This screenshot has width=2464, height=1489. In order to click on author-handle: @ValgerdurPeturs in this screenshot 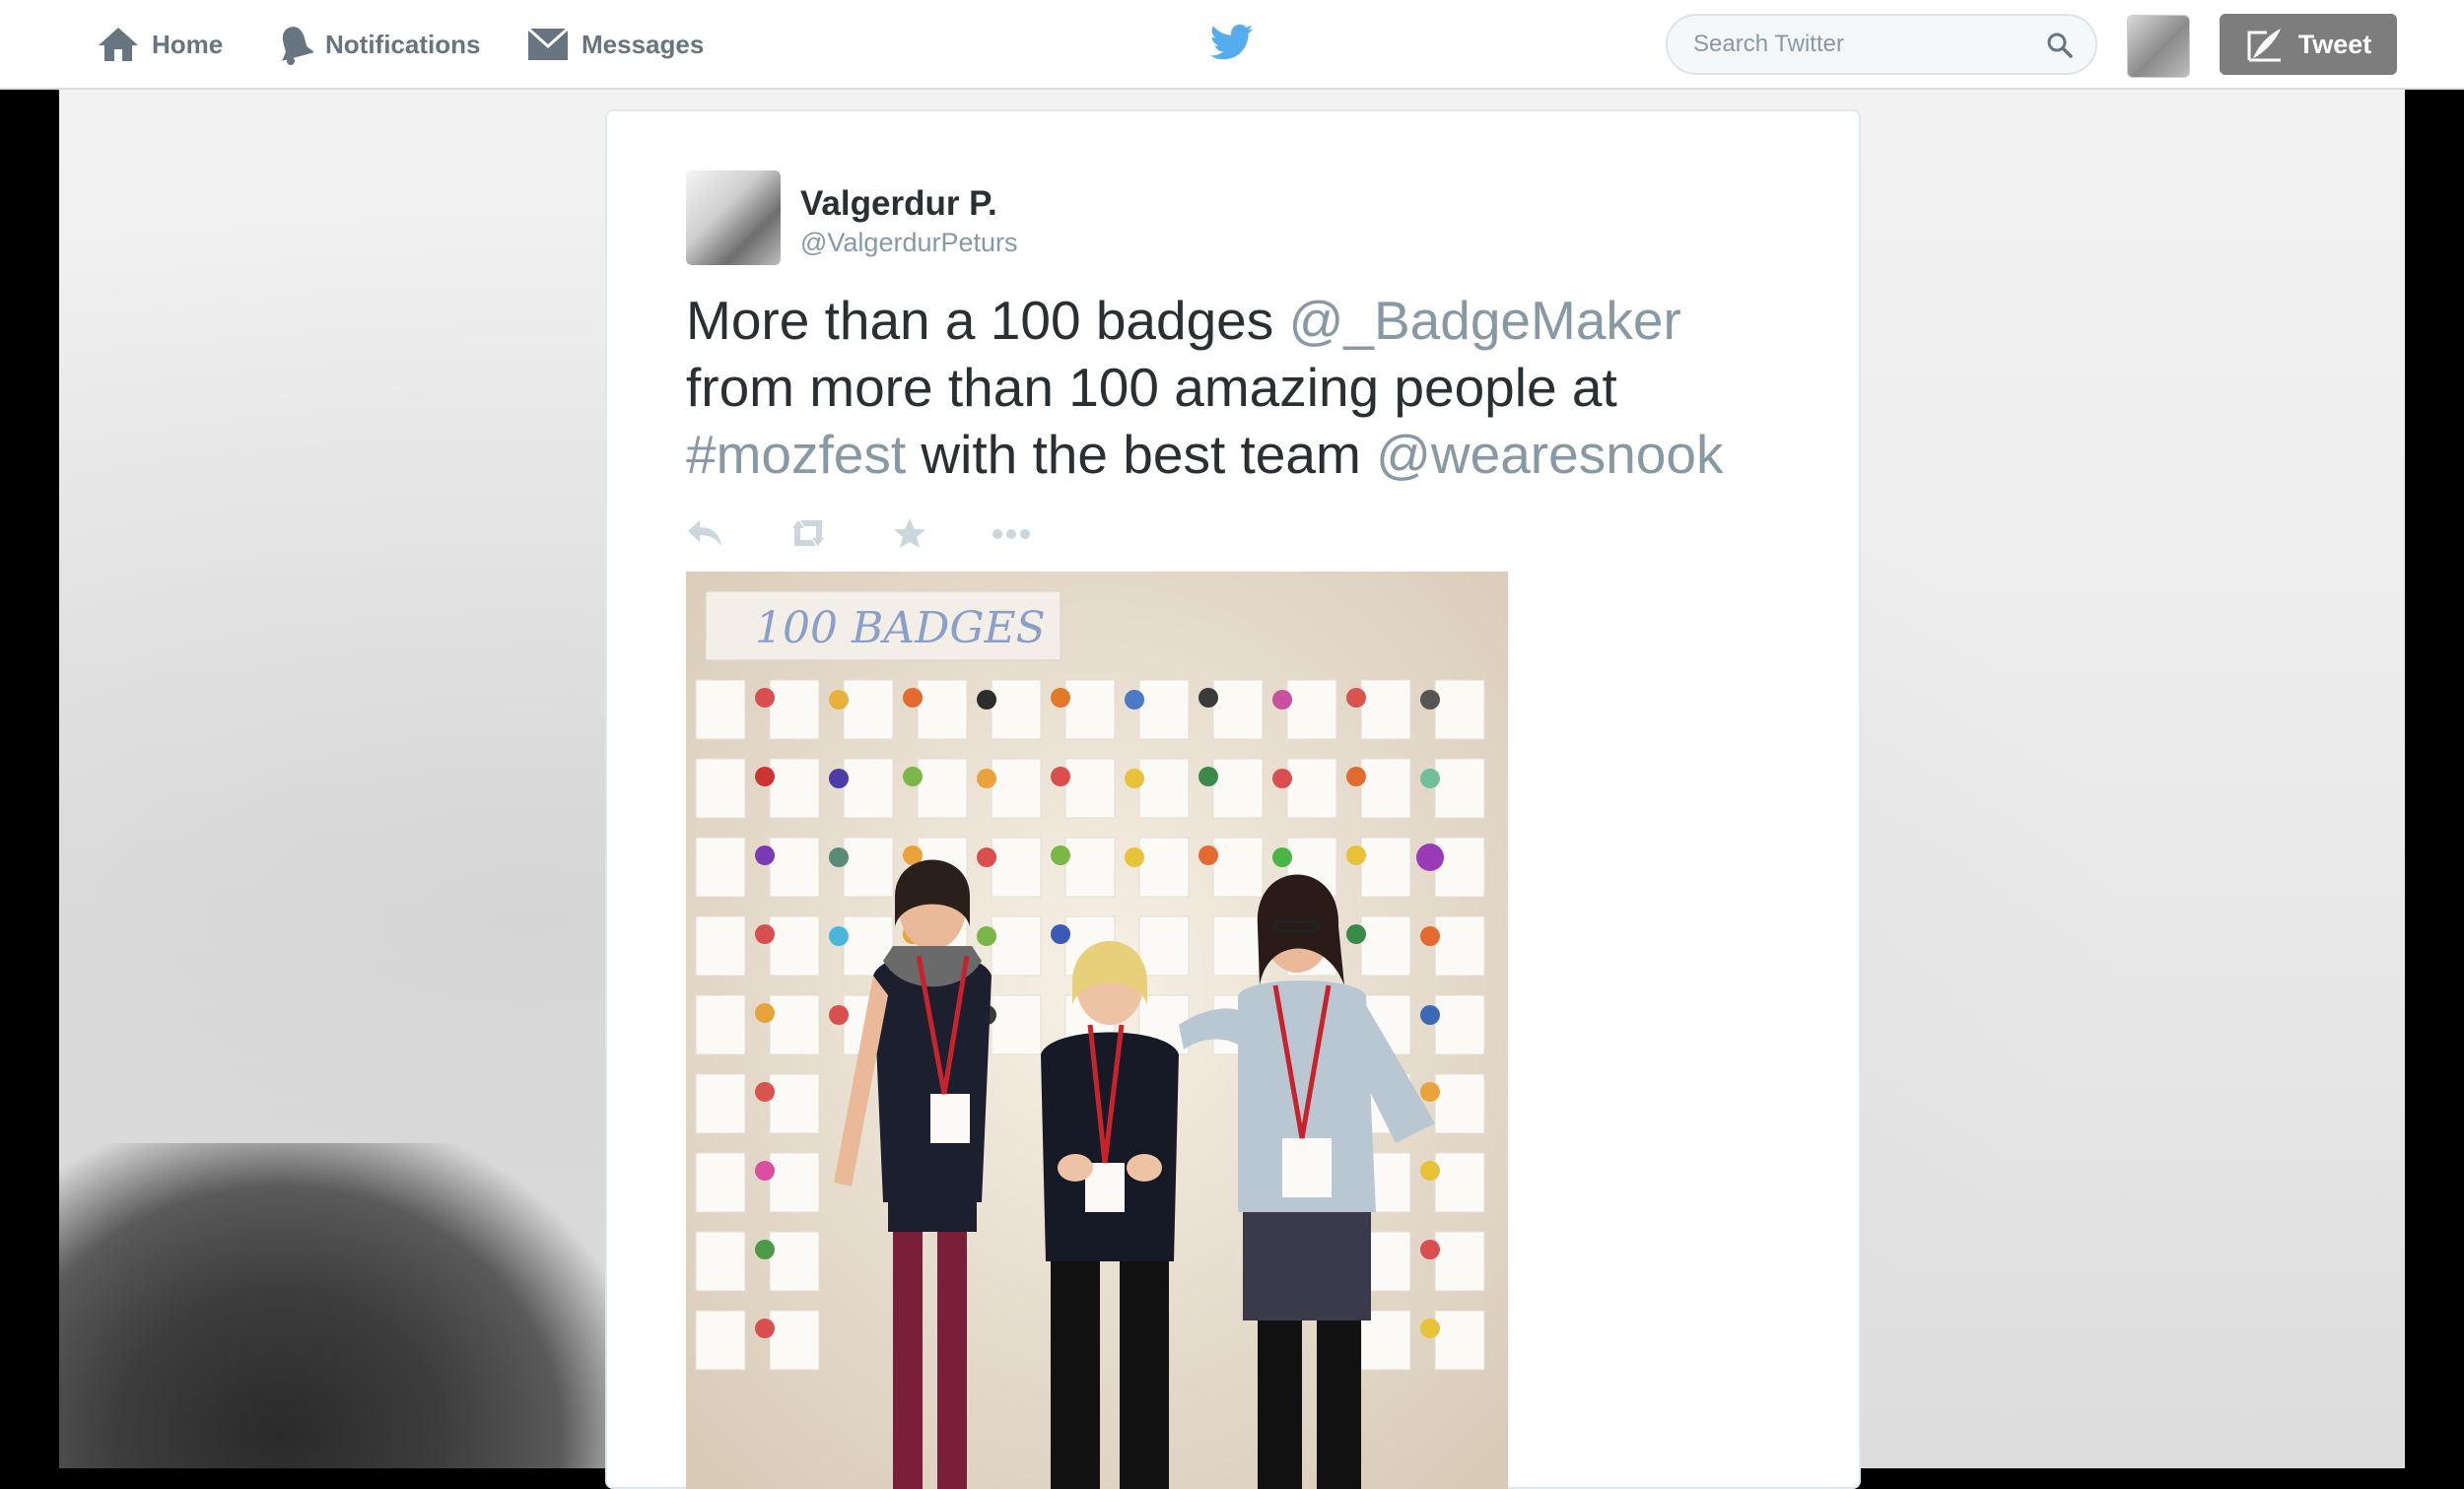, I will do `click(909, 243)`.